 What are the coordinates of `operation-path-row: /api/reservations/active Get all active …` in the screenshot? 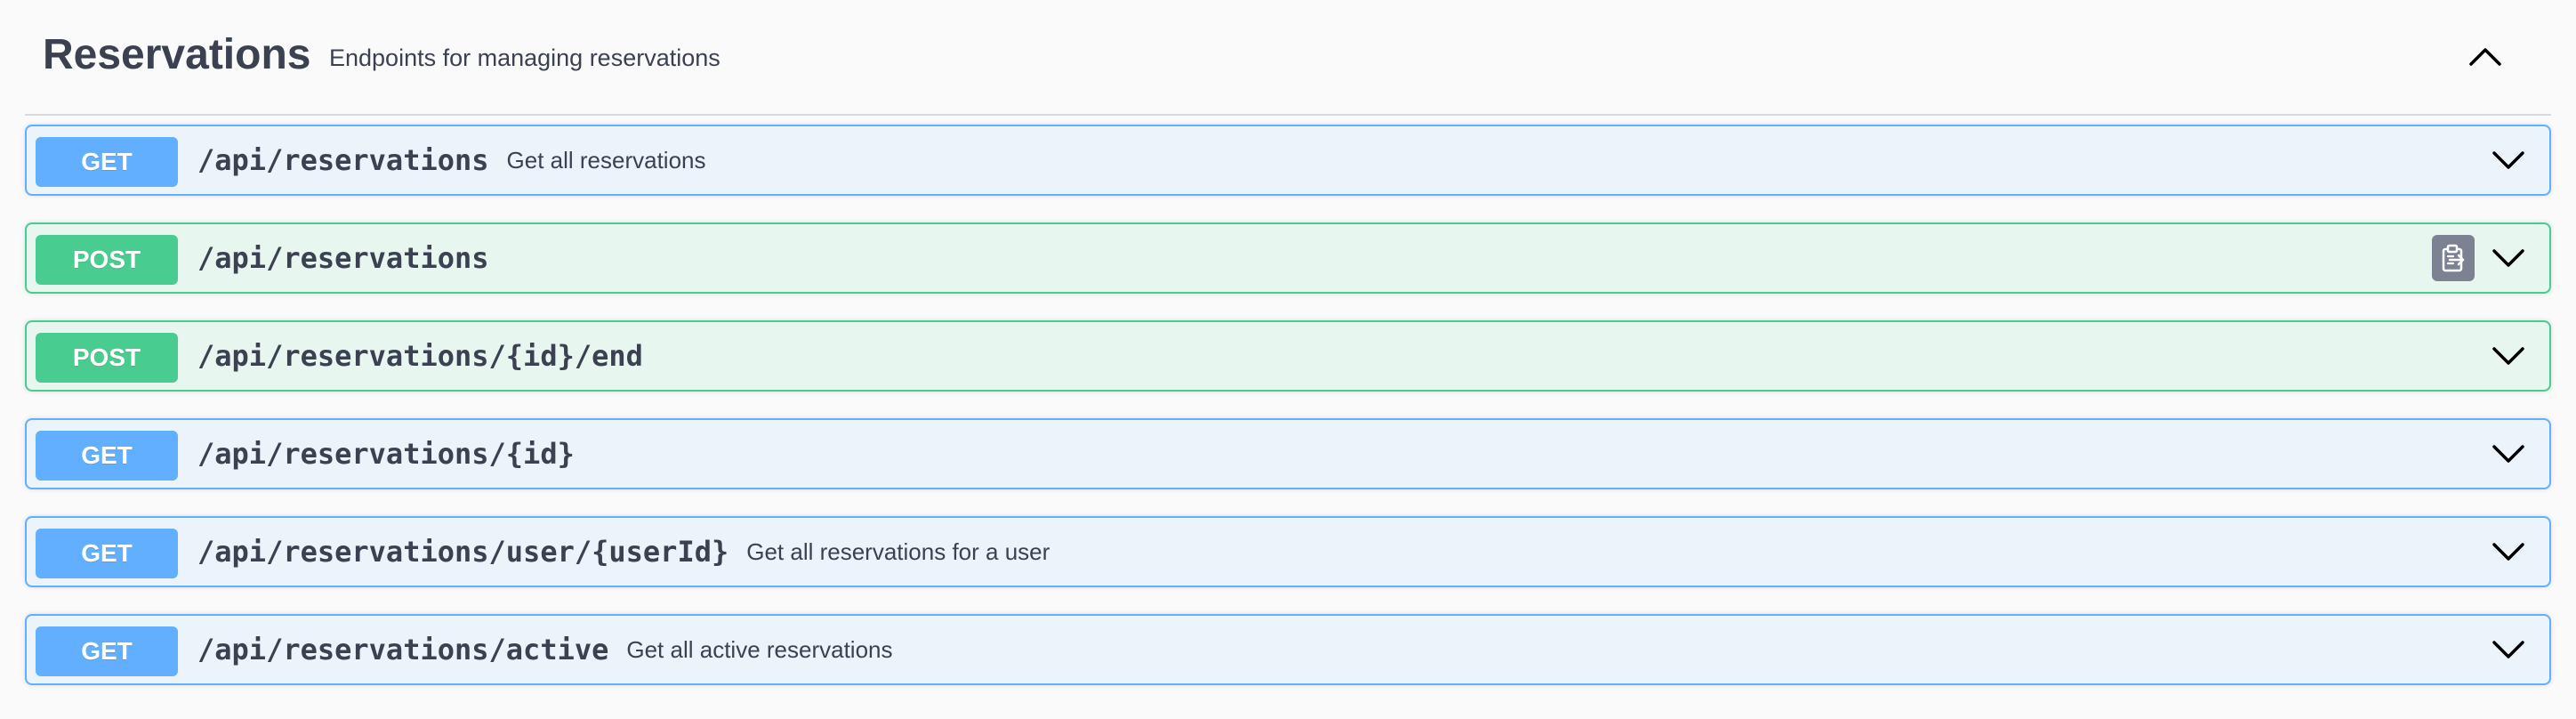 It's located at (545, 650).